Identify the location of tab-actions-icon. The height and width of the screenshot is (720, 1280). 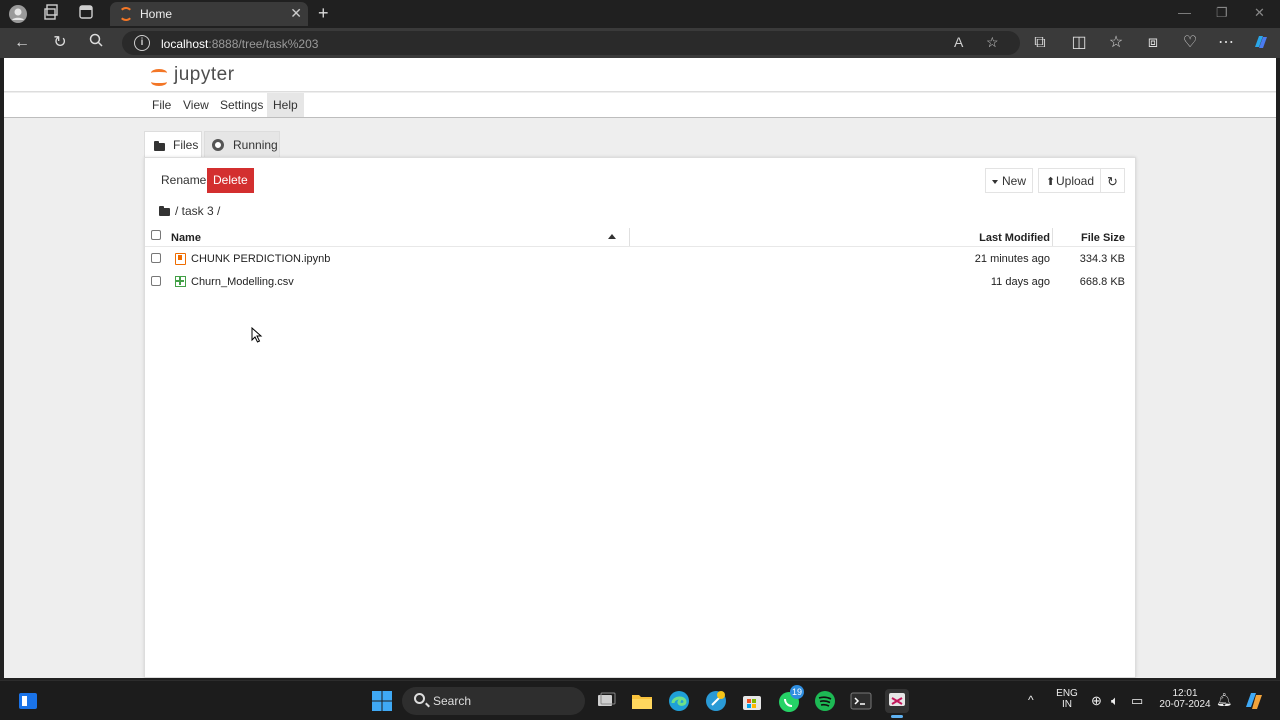
(86, 14).